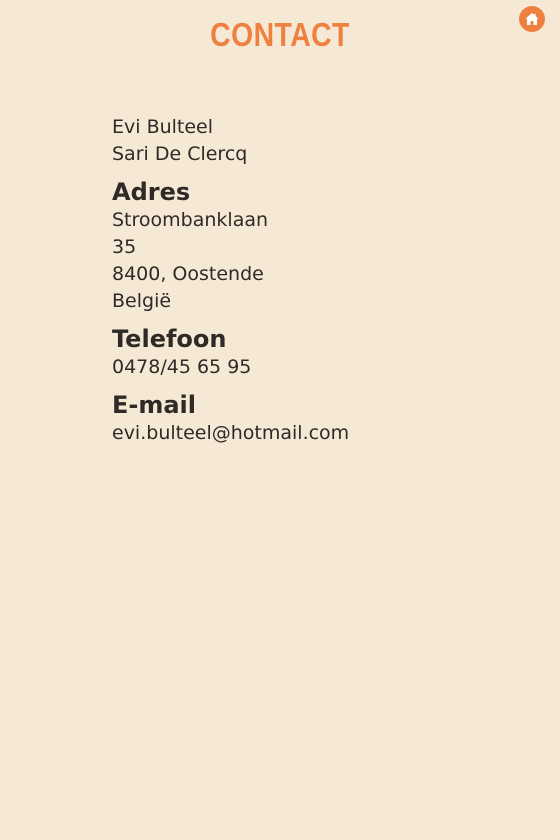  Describe the element at coordinates (163, 127) in the screenshot. I see `contact-name-1: Evi Bulteel` at that location.